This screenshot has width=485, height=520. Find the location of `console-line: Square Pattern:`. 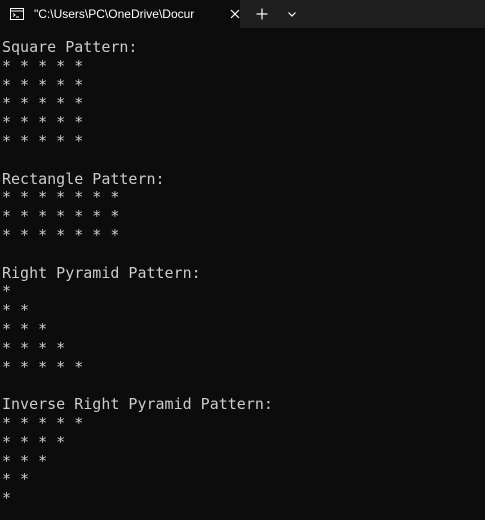

console-line: Square Pattern: is located at coordinates (70, 47).